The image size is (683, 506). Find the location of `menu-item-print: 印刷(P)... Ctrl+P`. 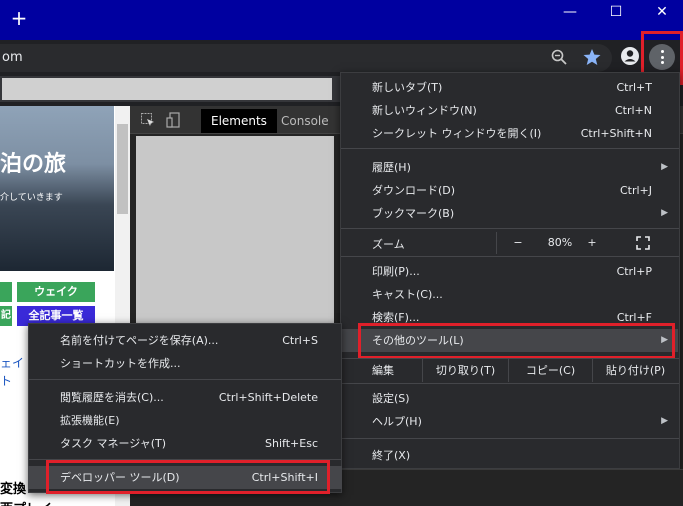

menu-item-print: 印刷(P)... Ctrl+P is located at coordinates (509, 271).